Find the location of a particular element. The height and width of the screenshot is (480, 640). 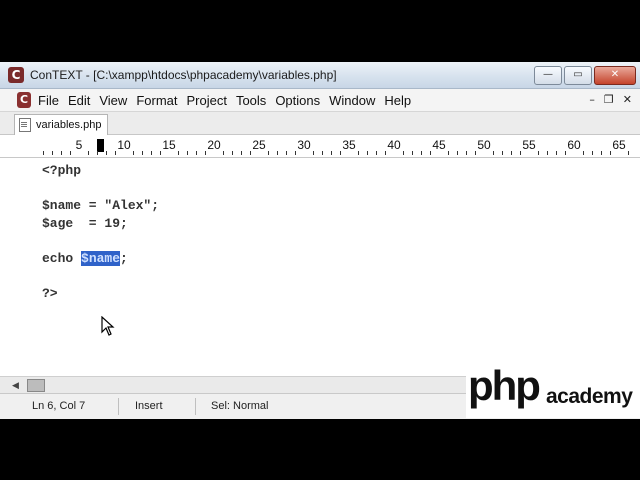

scrollbar-thumb is located at coordinates (36, 385).